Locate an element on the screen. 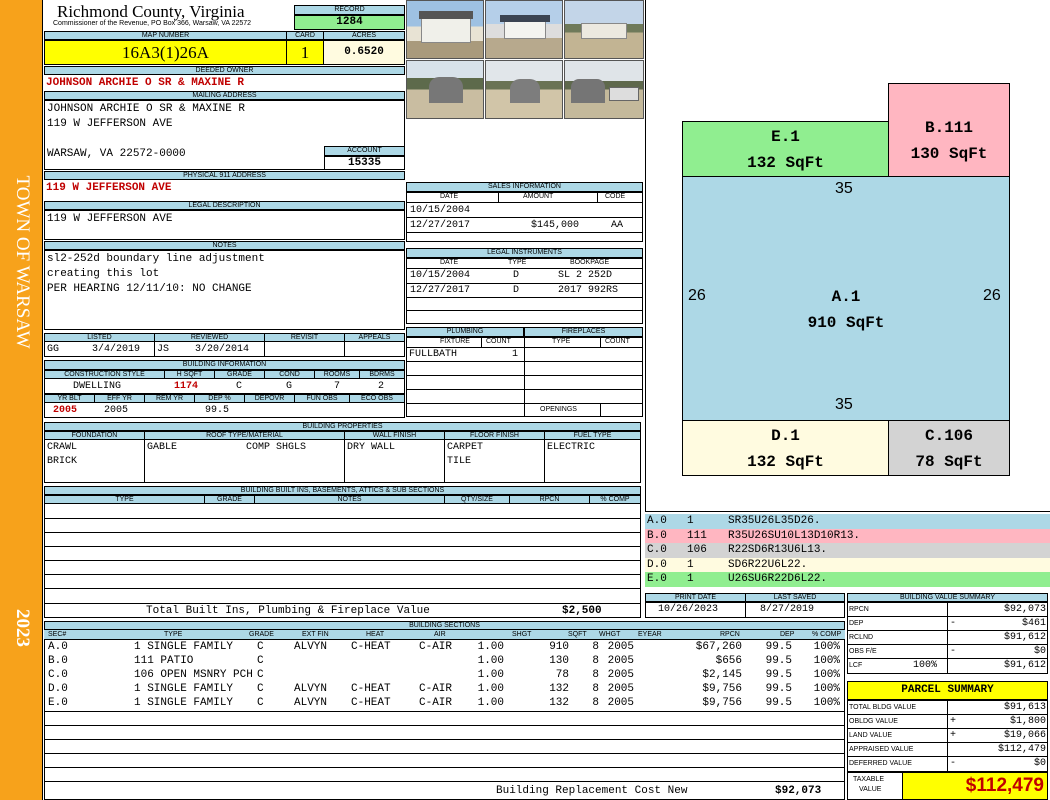 The height and width of the screenshot is (800, 1050). card-header: CARD is located at coordinates (305, 35).